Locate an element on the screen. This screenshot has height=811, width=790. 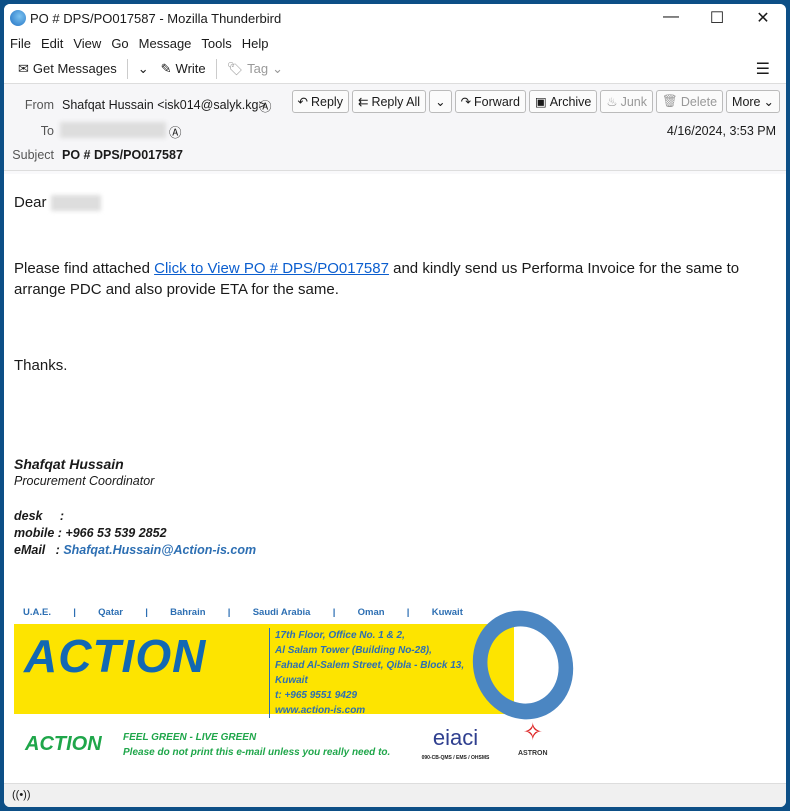
reply-all-dropdown: ⌄ is located at coordinates (440, 101).